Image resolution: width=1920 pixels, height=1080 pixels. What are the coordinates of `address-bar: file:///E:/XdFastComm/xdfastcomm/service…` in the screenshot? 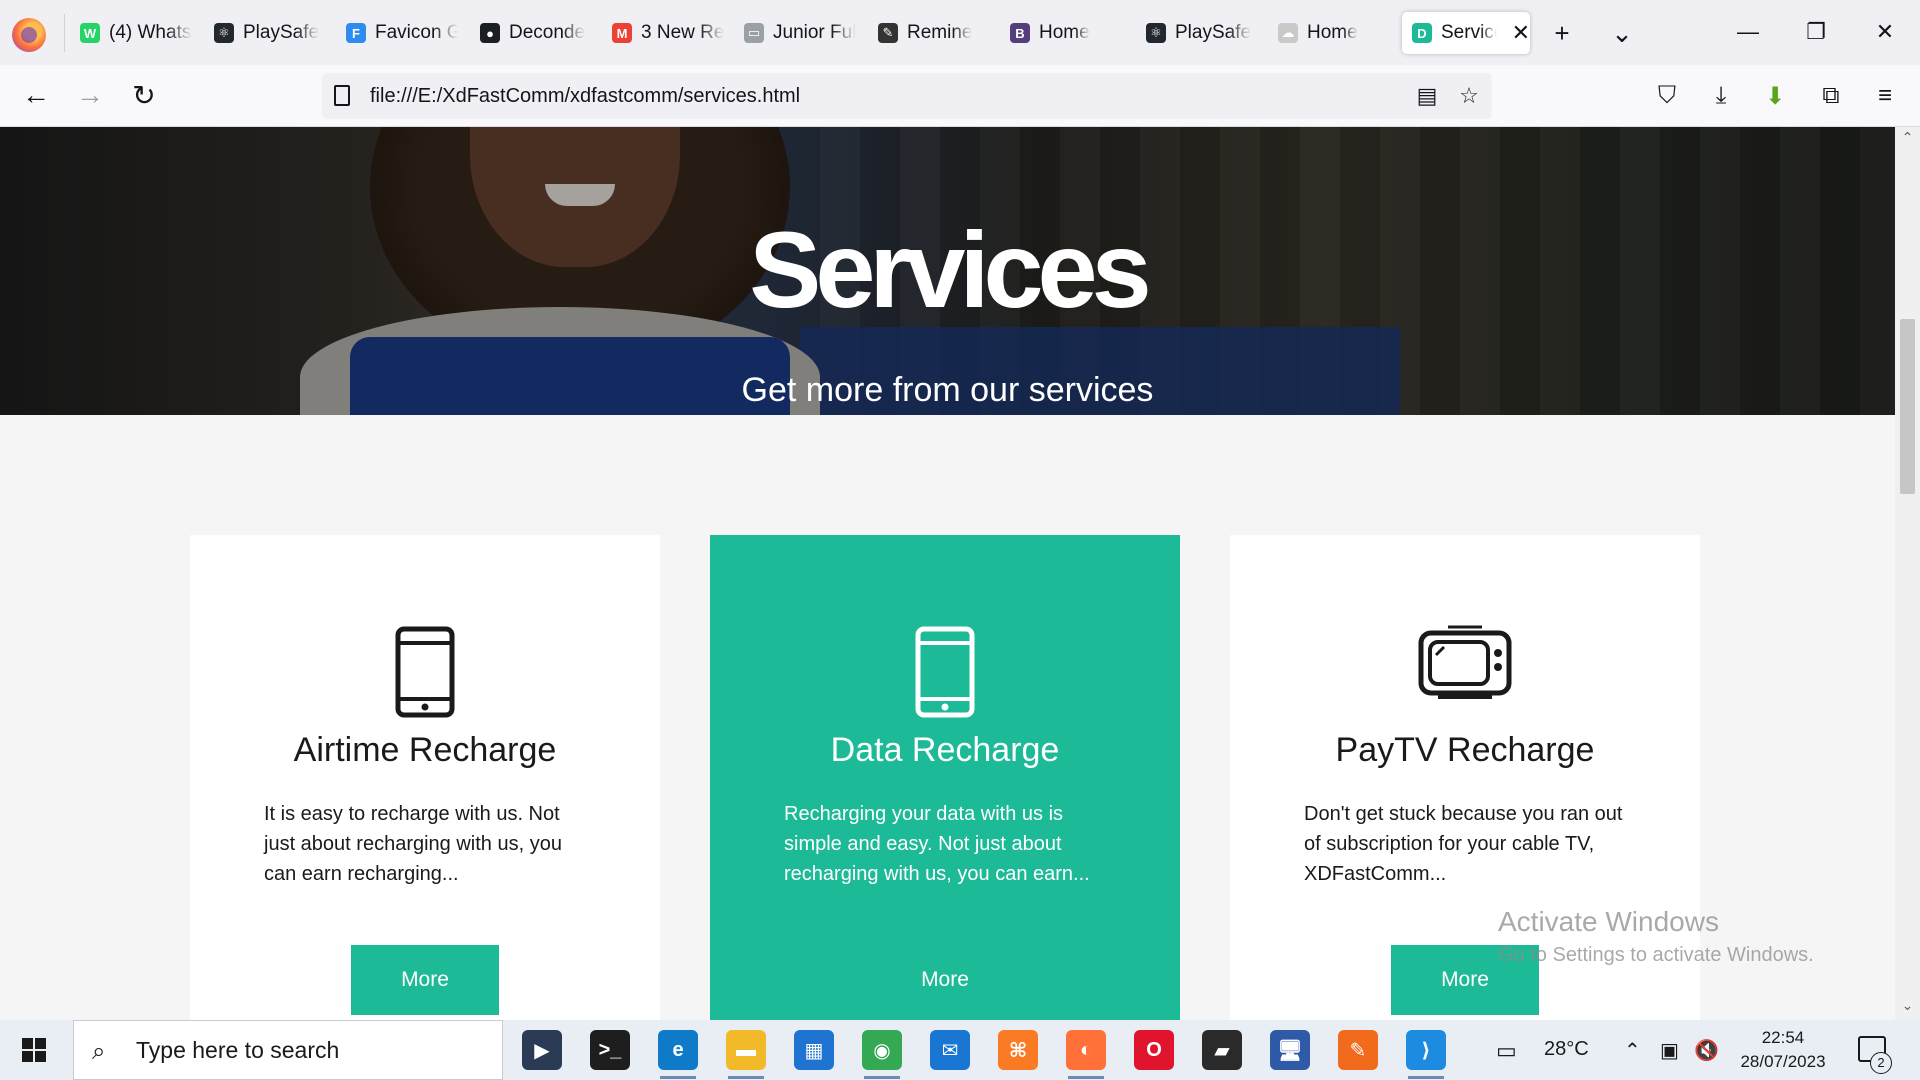 It's located at (907, 96).